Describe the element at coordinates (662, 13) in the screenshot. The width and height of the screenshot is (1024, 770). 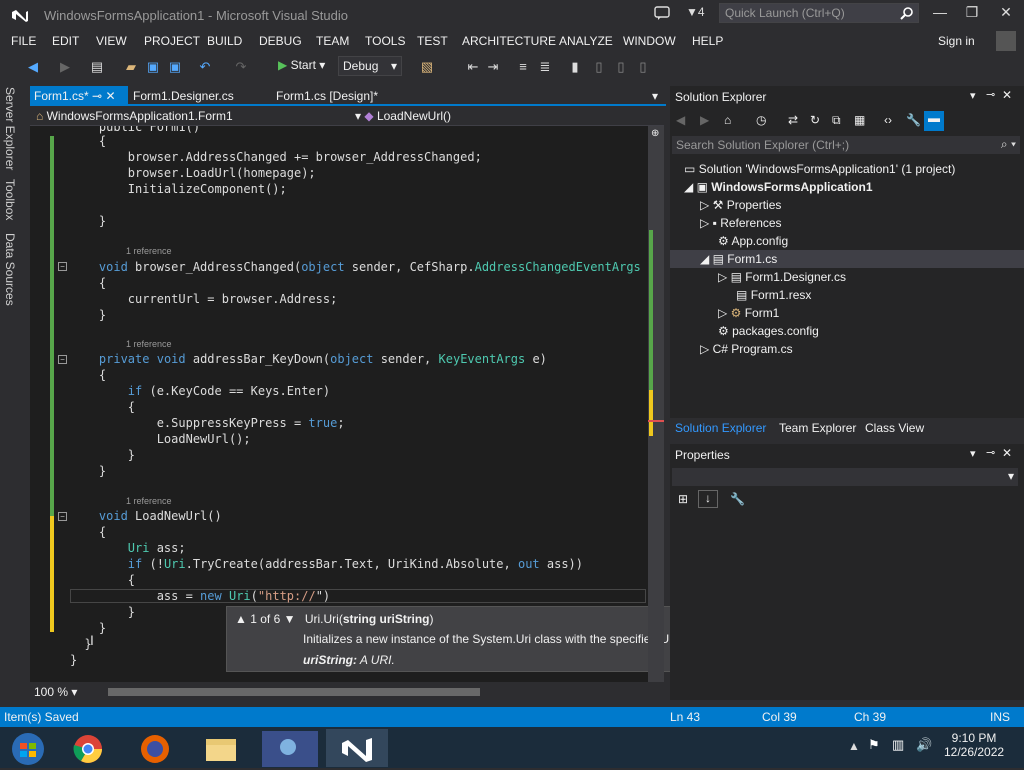
I see `notifications-icon` at that location.